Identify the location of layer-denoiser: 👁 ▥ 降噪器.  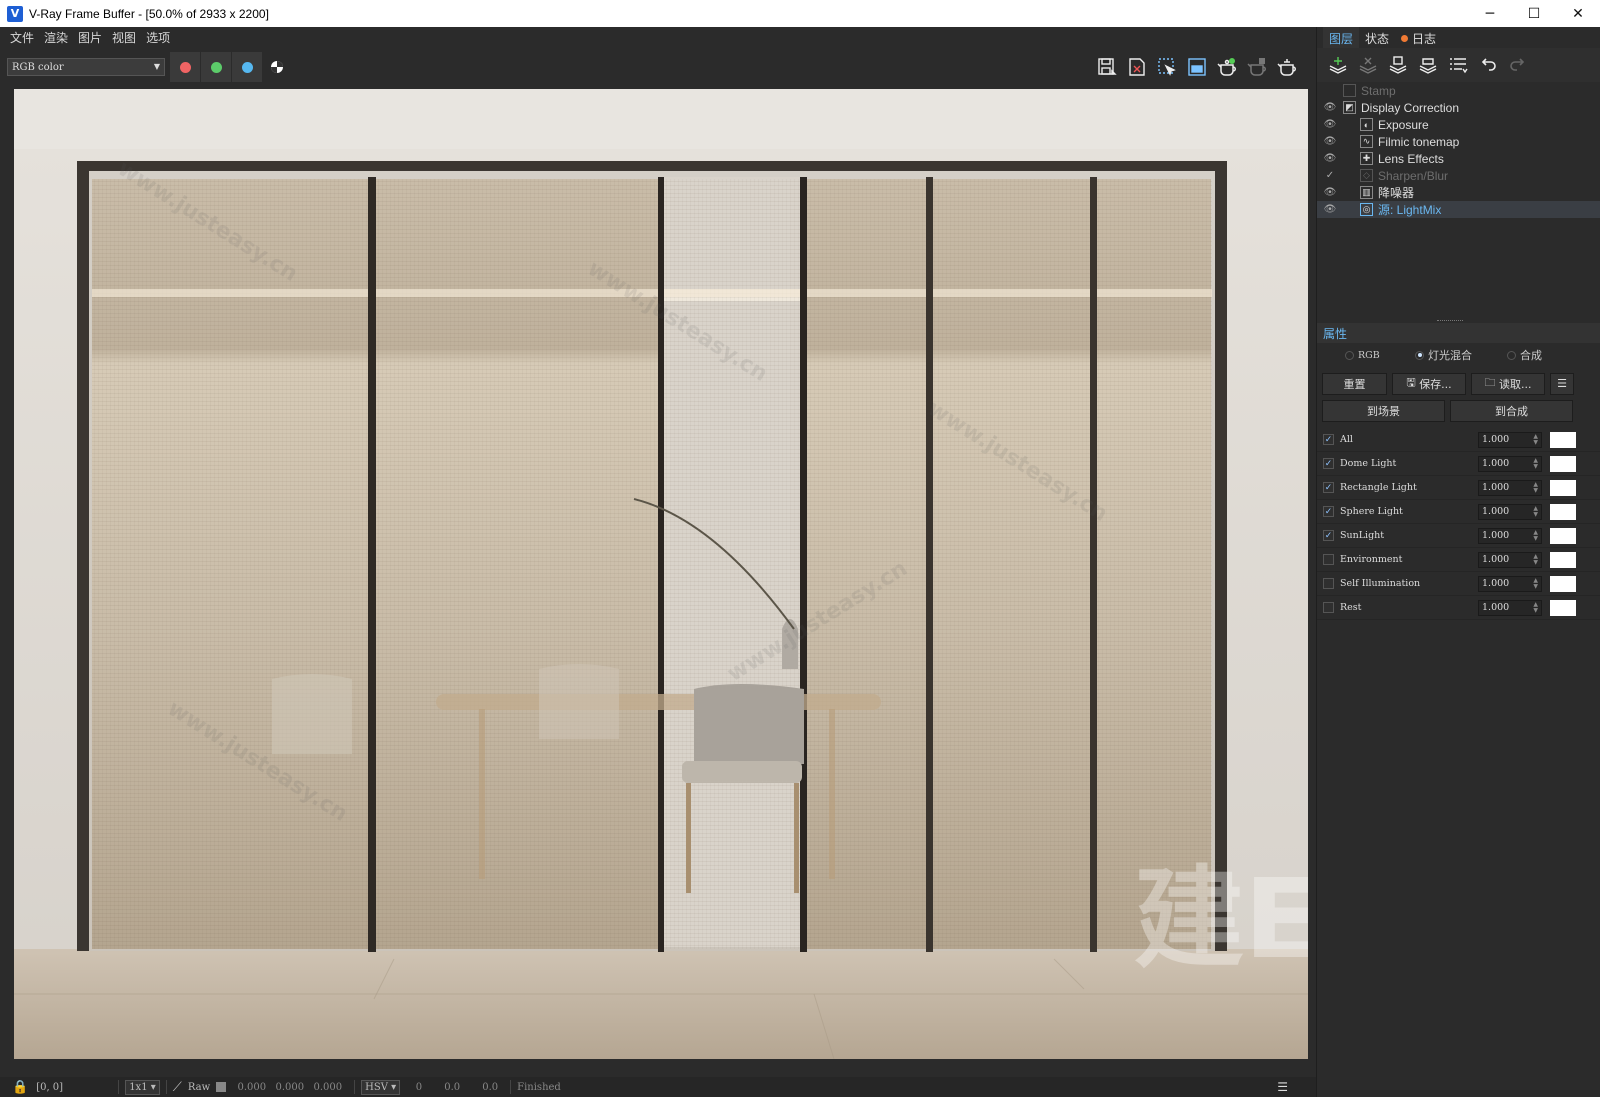
(1458, 192).